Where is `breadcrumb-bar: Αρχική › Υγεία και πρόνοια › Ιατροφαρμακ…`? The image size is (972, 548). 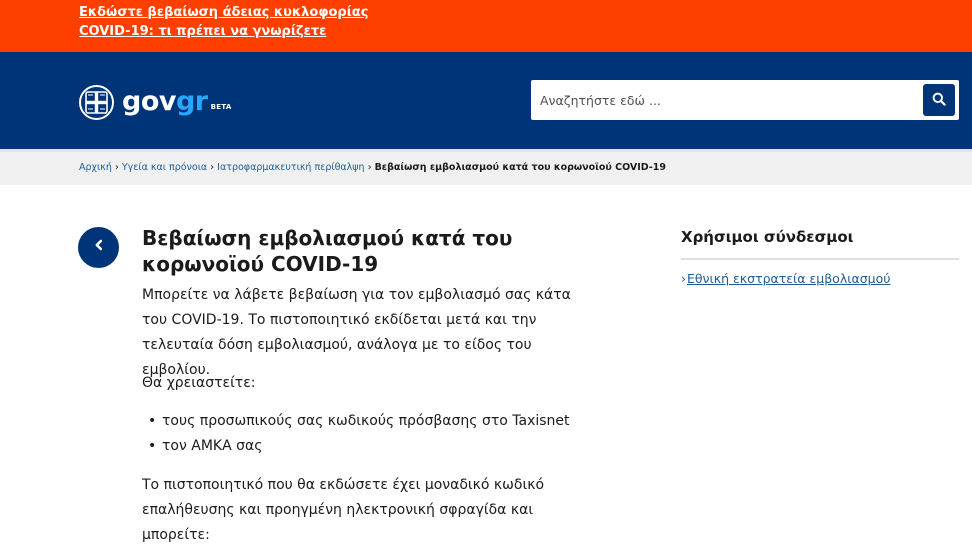
breadcrumb-bar: Αρχική › Υγεία και πρόνοια › Ιατροφαρμακ… is located at coordinates (486, 167).